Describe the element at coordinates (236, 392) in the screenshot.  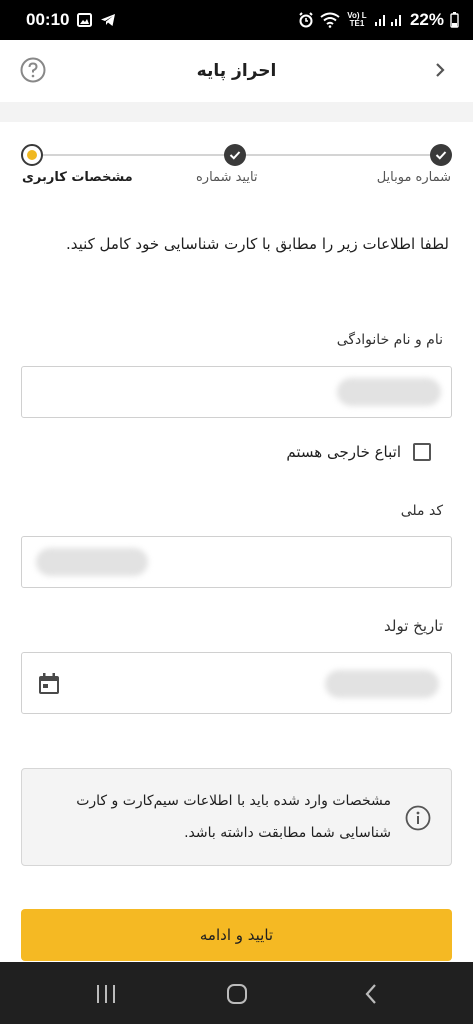
I see `full-name-field` at that location.